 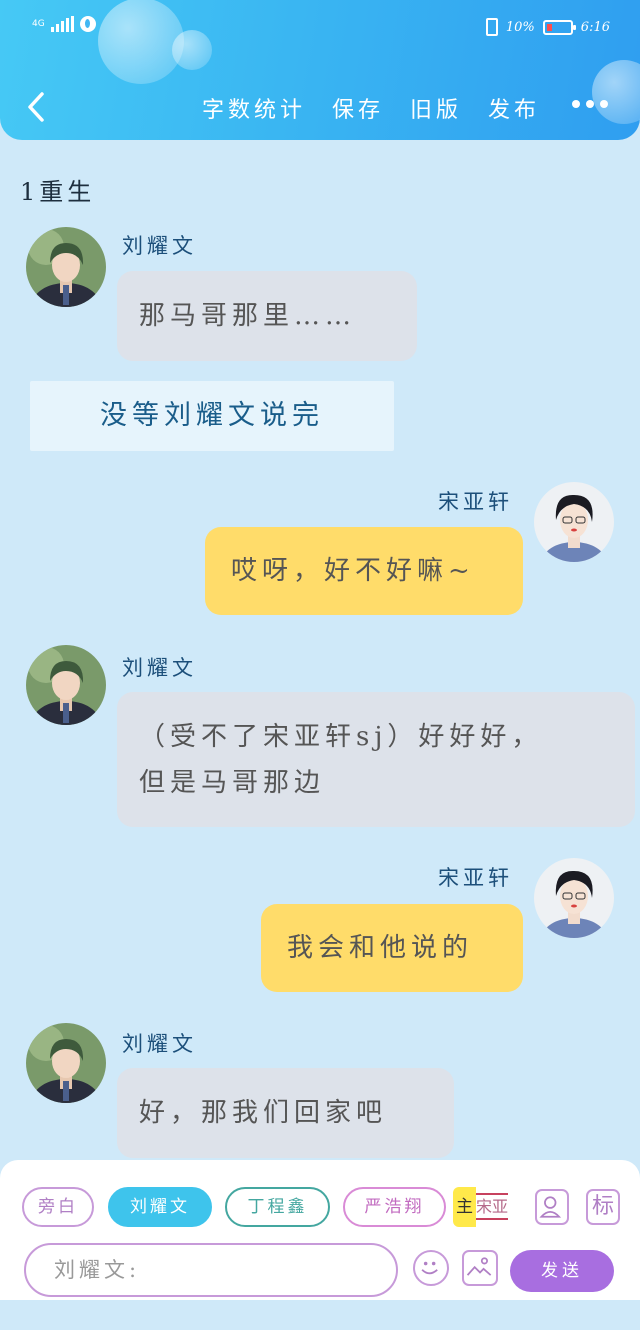 What do you see at coordinates (232, 783) in the screenshot?
I see `message-text: 但是马哥那边` at bounding box center [232, 783].